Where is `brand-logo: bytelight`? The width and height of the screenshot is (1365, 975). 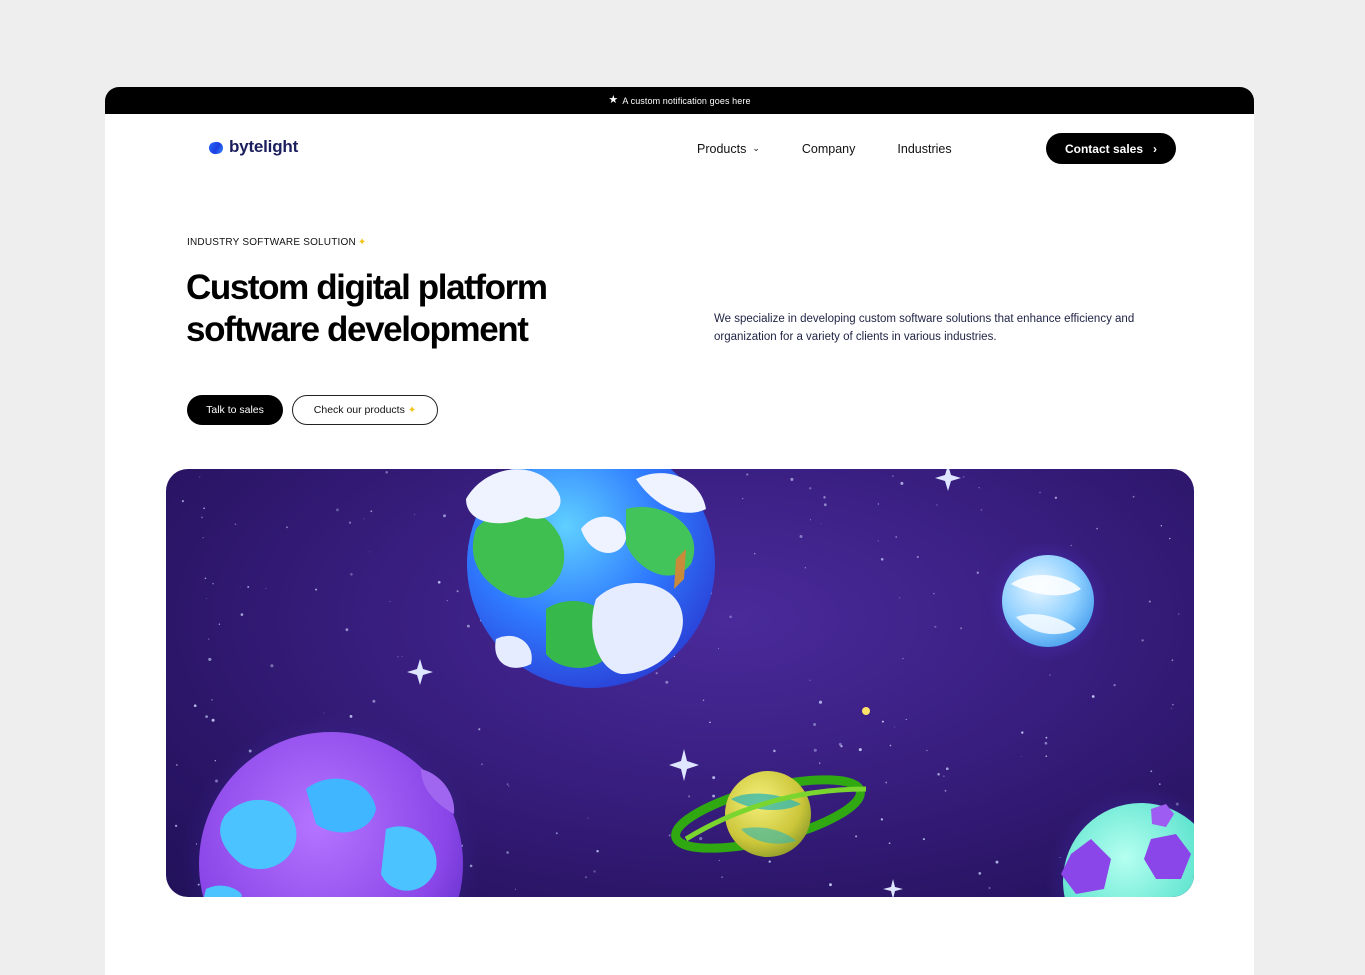
brand-logo: bytelight is located at coordinates (253, 147).